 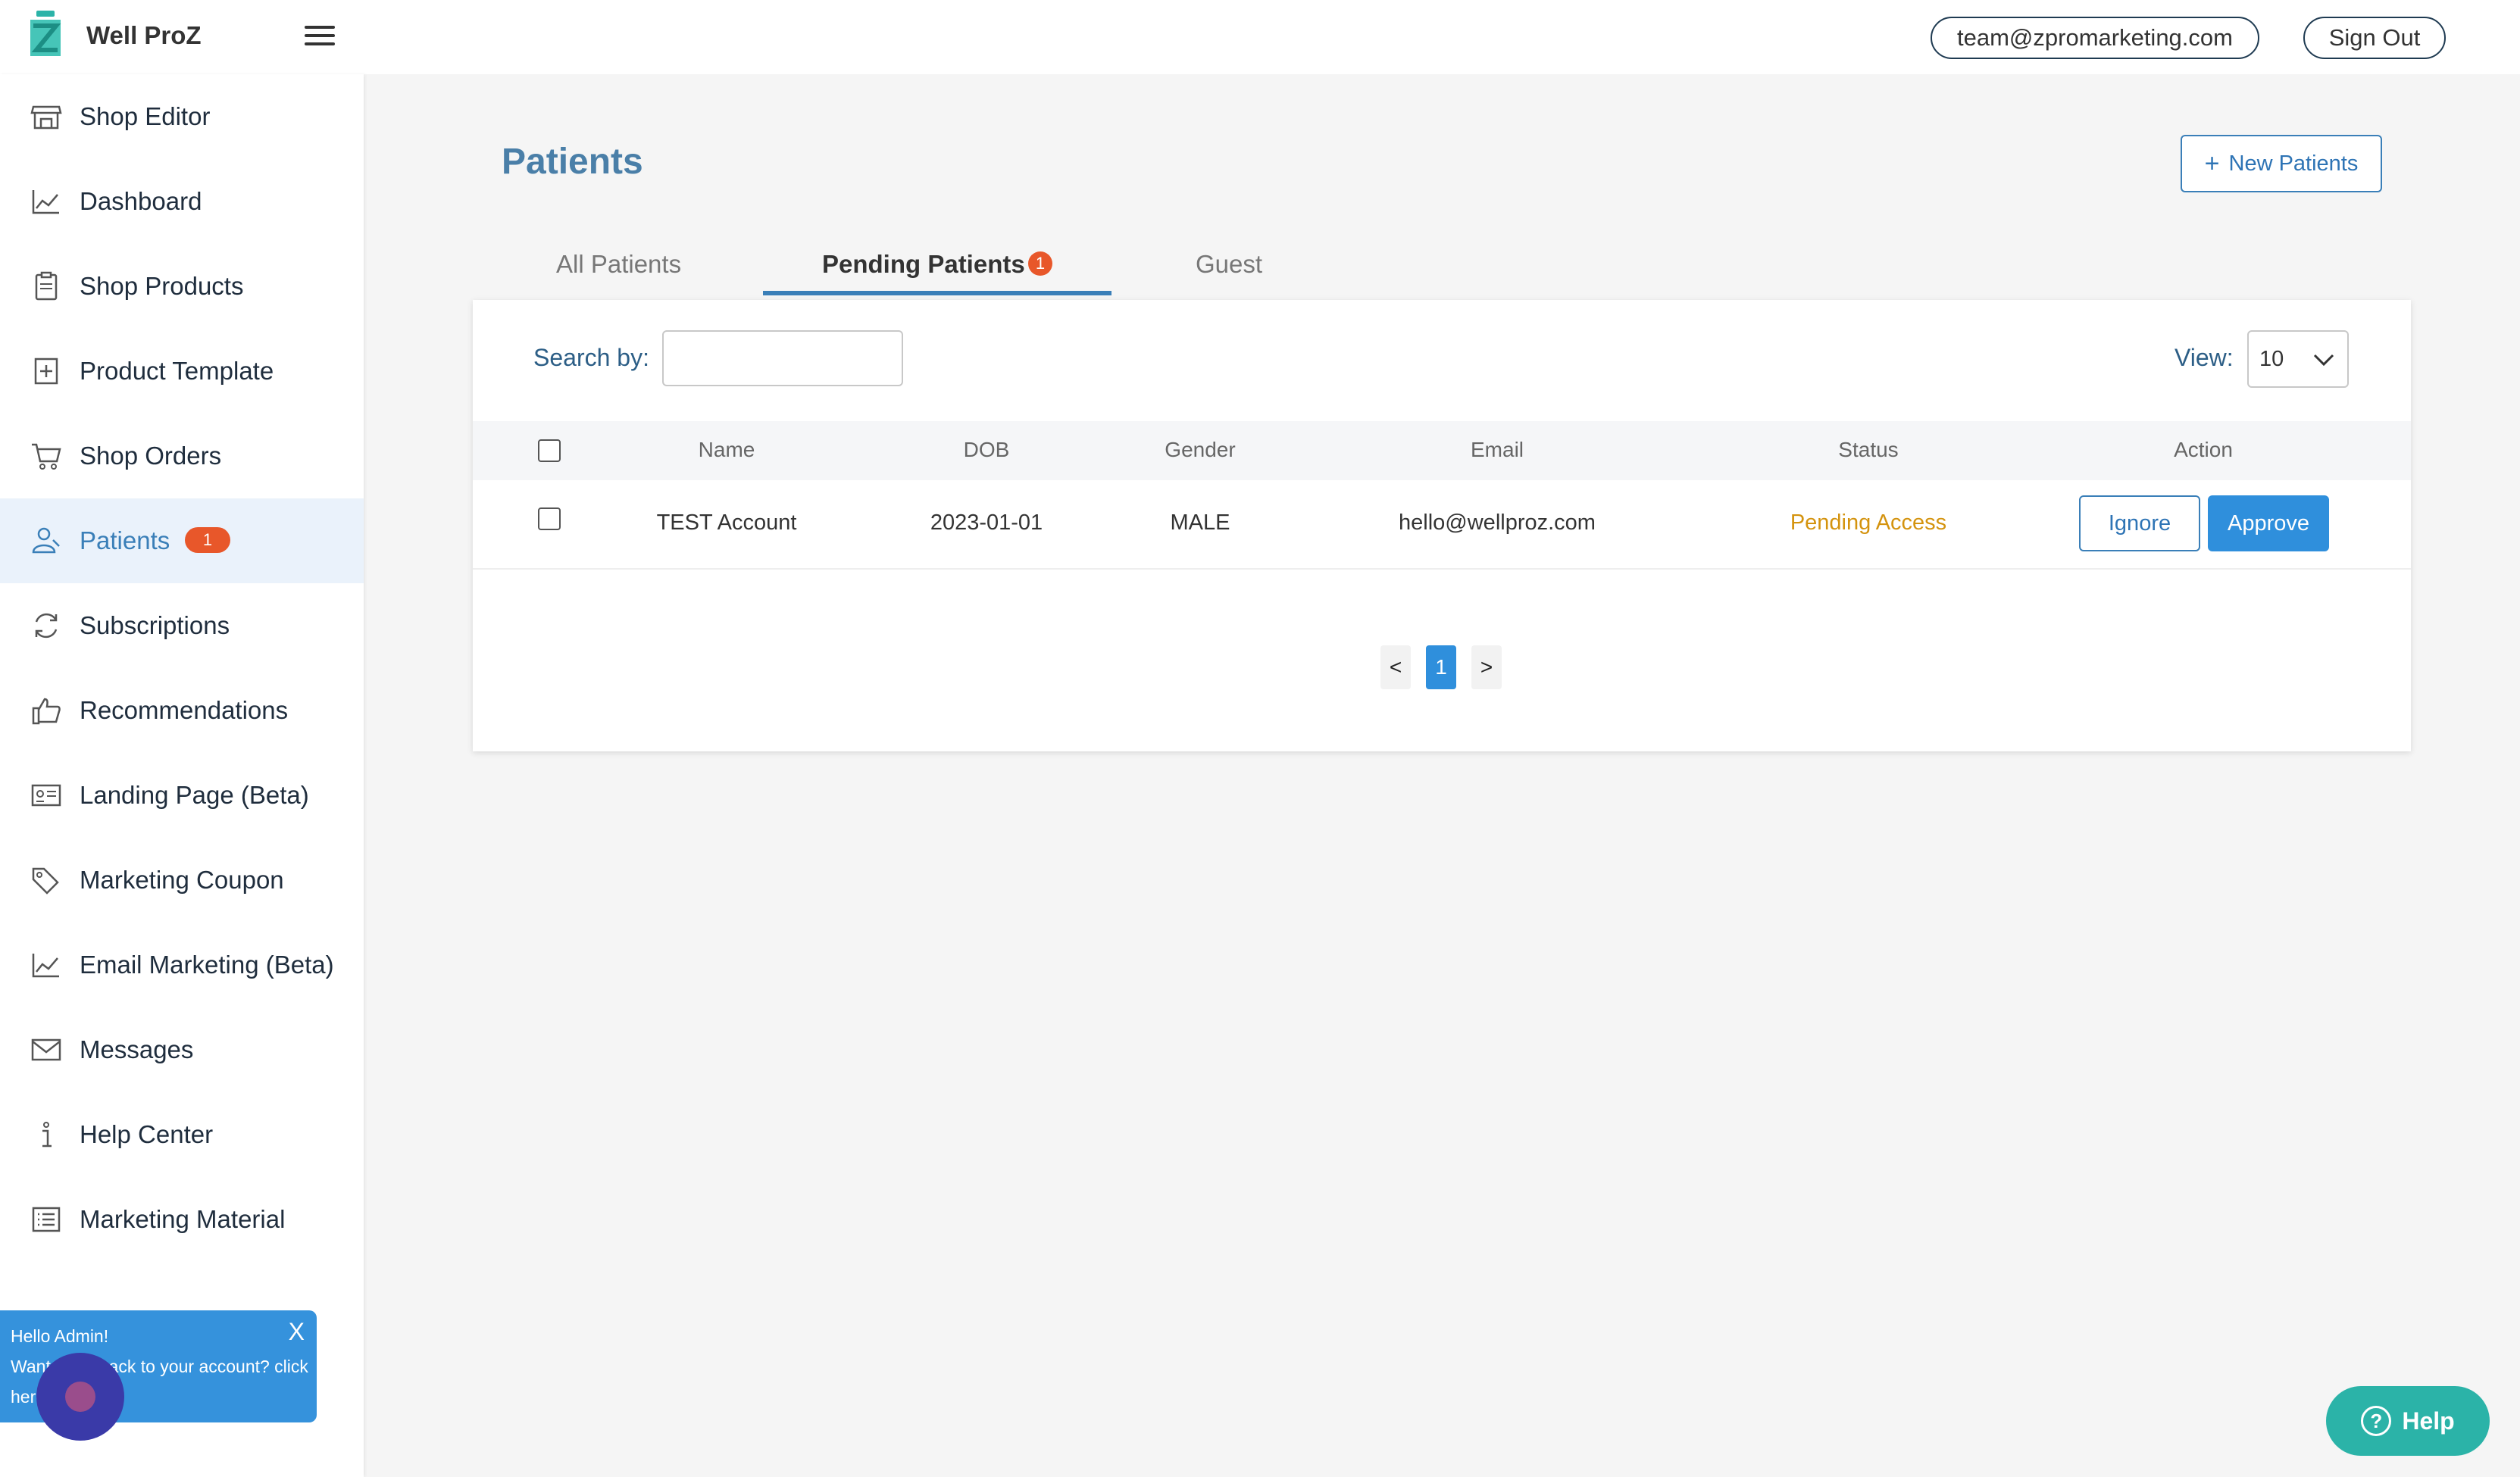 I want to click on patient-gender: MALE, so click(x=1200, y=523).